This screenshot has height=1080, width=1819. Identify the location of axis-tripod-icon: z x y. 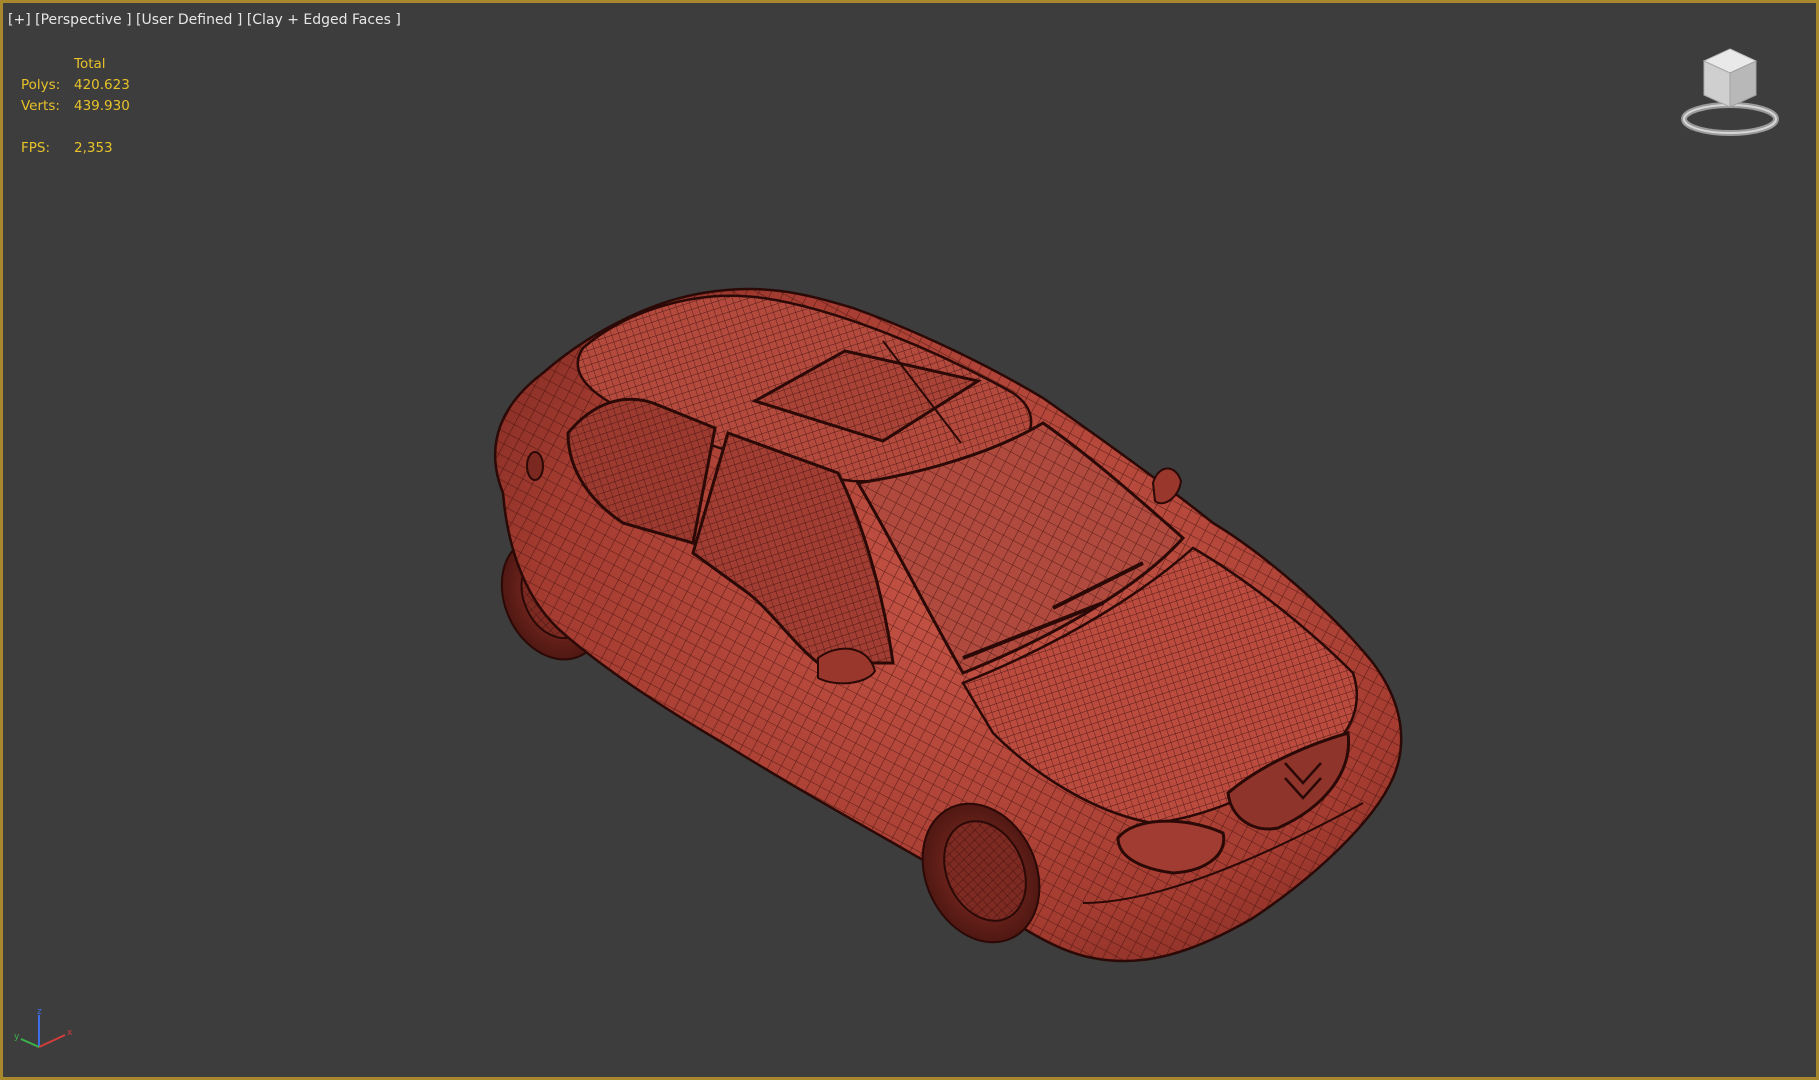
(43, 1027).